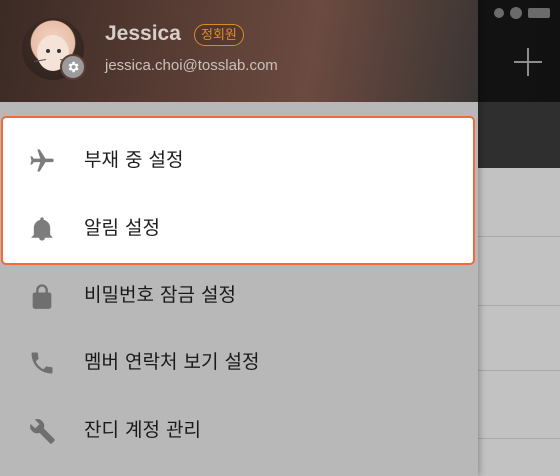  Describe the element at coordinates (42, 229) in the screenshot. I see `bell-icon` at that location.